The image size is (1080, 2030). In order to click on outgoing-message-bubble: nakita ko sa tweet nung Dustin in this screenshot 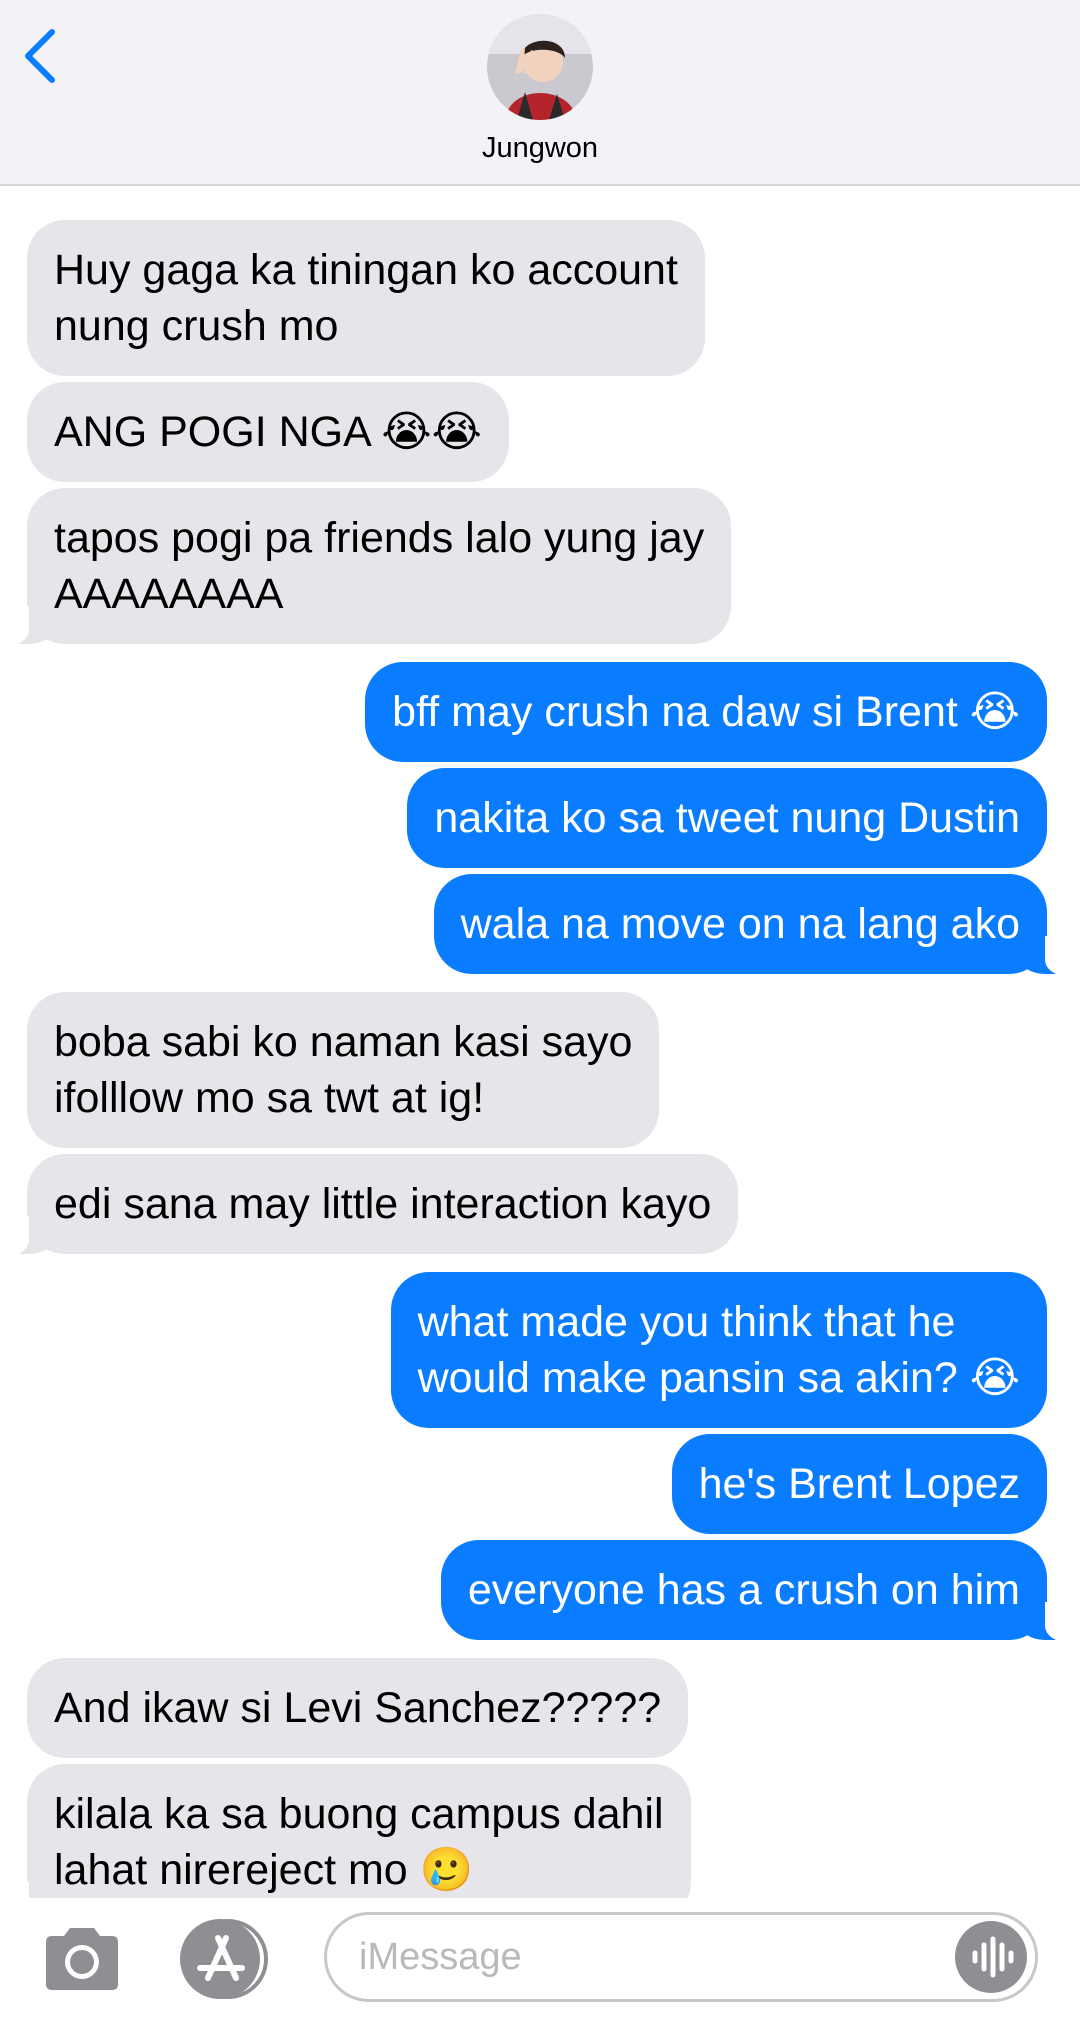, I will do `click(727, 818)`.